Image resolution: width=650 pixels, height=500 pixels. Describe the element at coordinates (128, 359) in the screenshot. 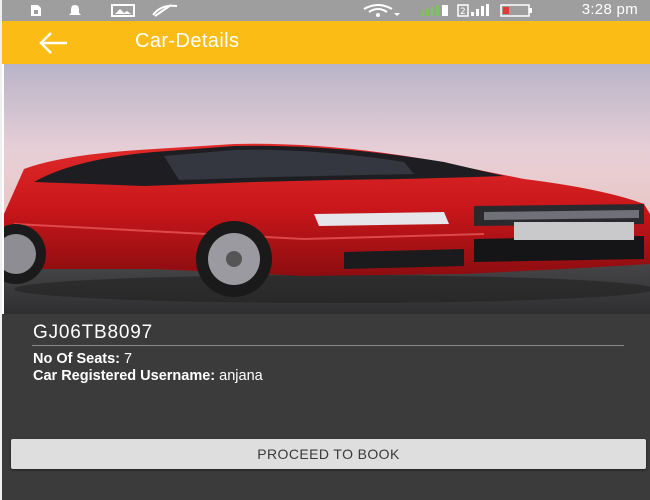

I see `seats-value: 7` at that location.